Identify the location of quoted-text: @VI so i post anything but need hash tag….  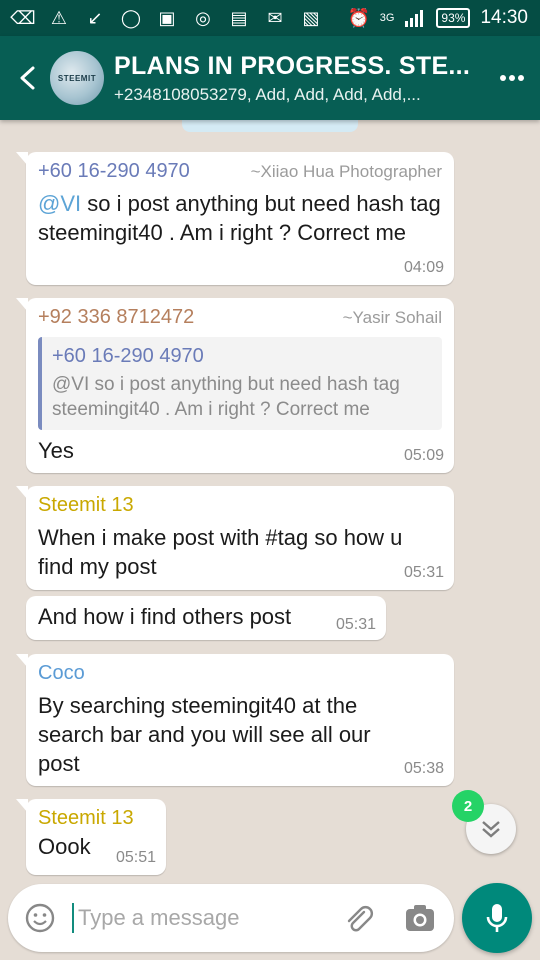
(226, 397).